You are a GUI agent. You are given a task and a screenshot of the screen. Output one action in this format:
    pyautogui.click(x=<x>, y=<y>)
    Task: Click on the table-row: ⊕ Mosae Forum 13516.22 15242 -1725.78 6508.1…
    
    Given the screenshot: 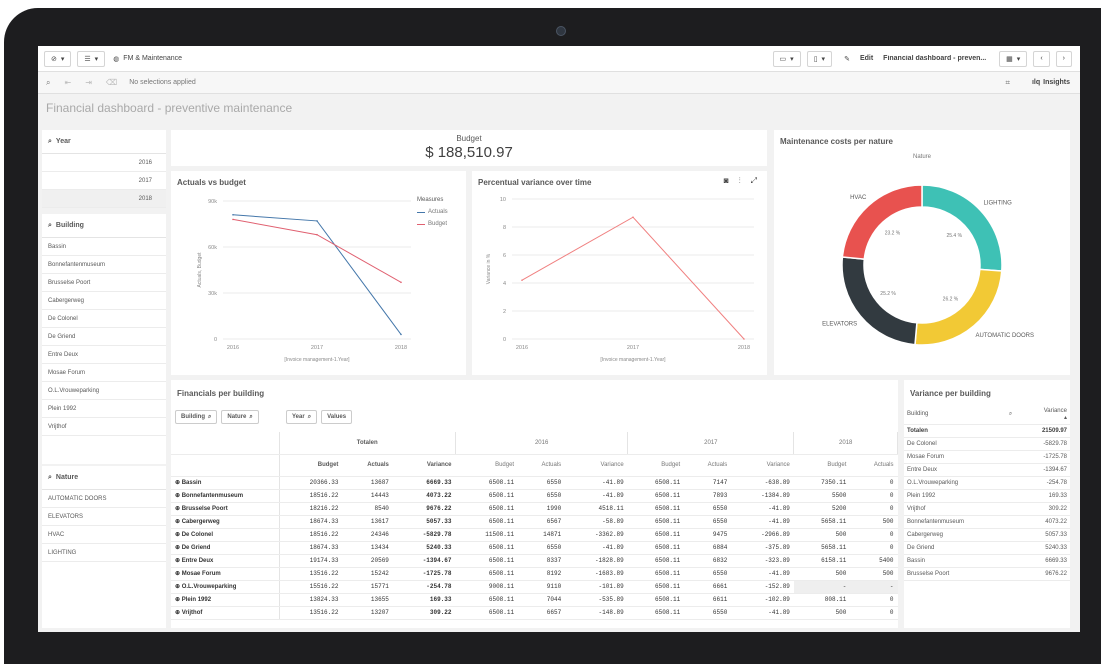 What is the action you would take?
    pyautogui.click(x=534, y=574)
    